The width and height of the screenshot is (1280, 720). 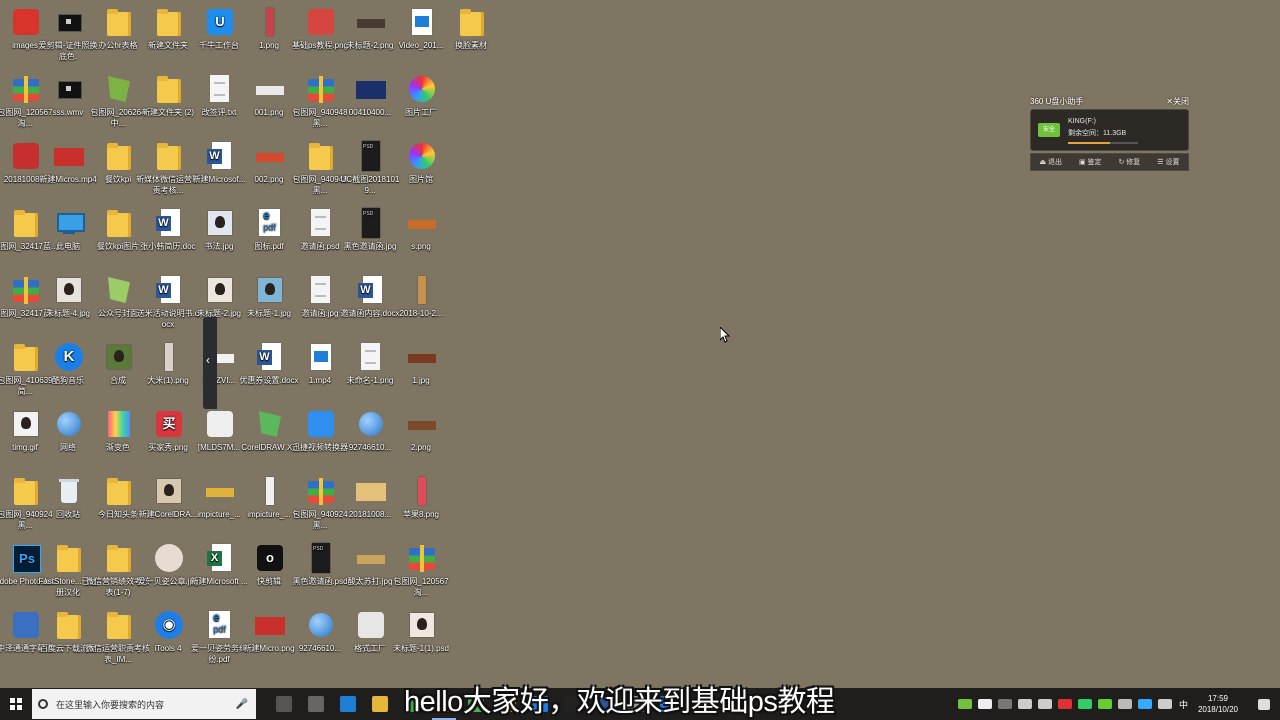 What do you see at coordinates (16, 704) in the screenshot?
I see `start-button` at bounding box center [16, 704].